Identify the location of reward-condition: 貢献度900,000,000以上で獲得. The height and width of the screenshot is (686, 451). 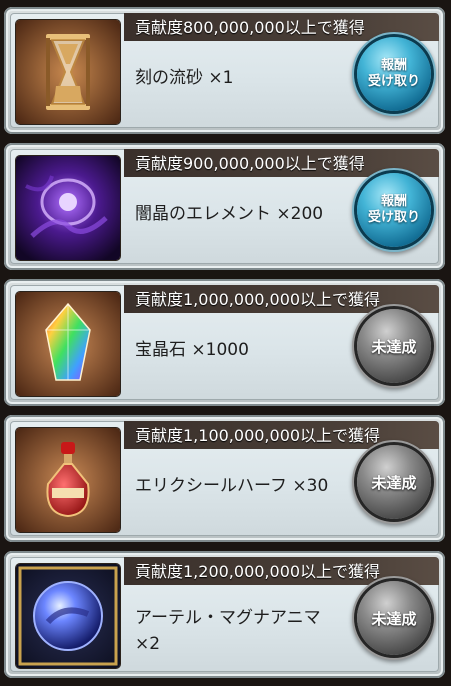
(250, 163).